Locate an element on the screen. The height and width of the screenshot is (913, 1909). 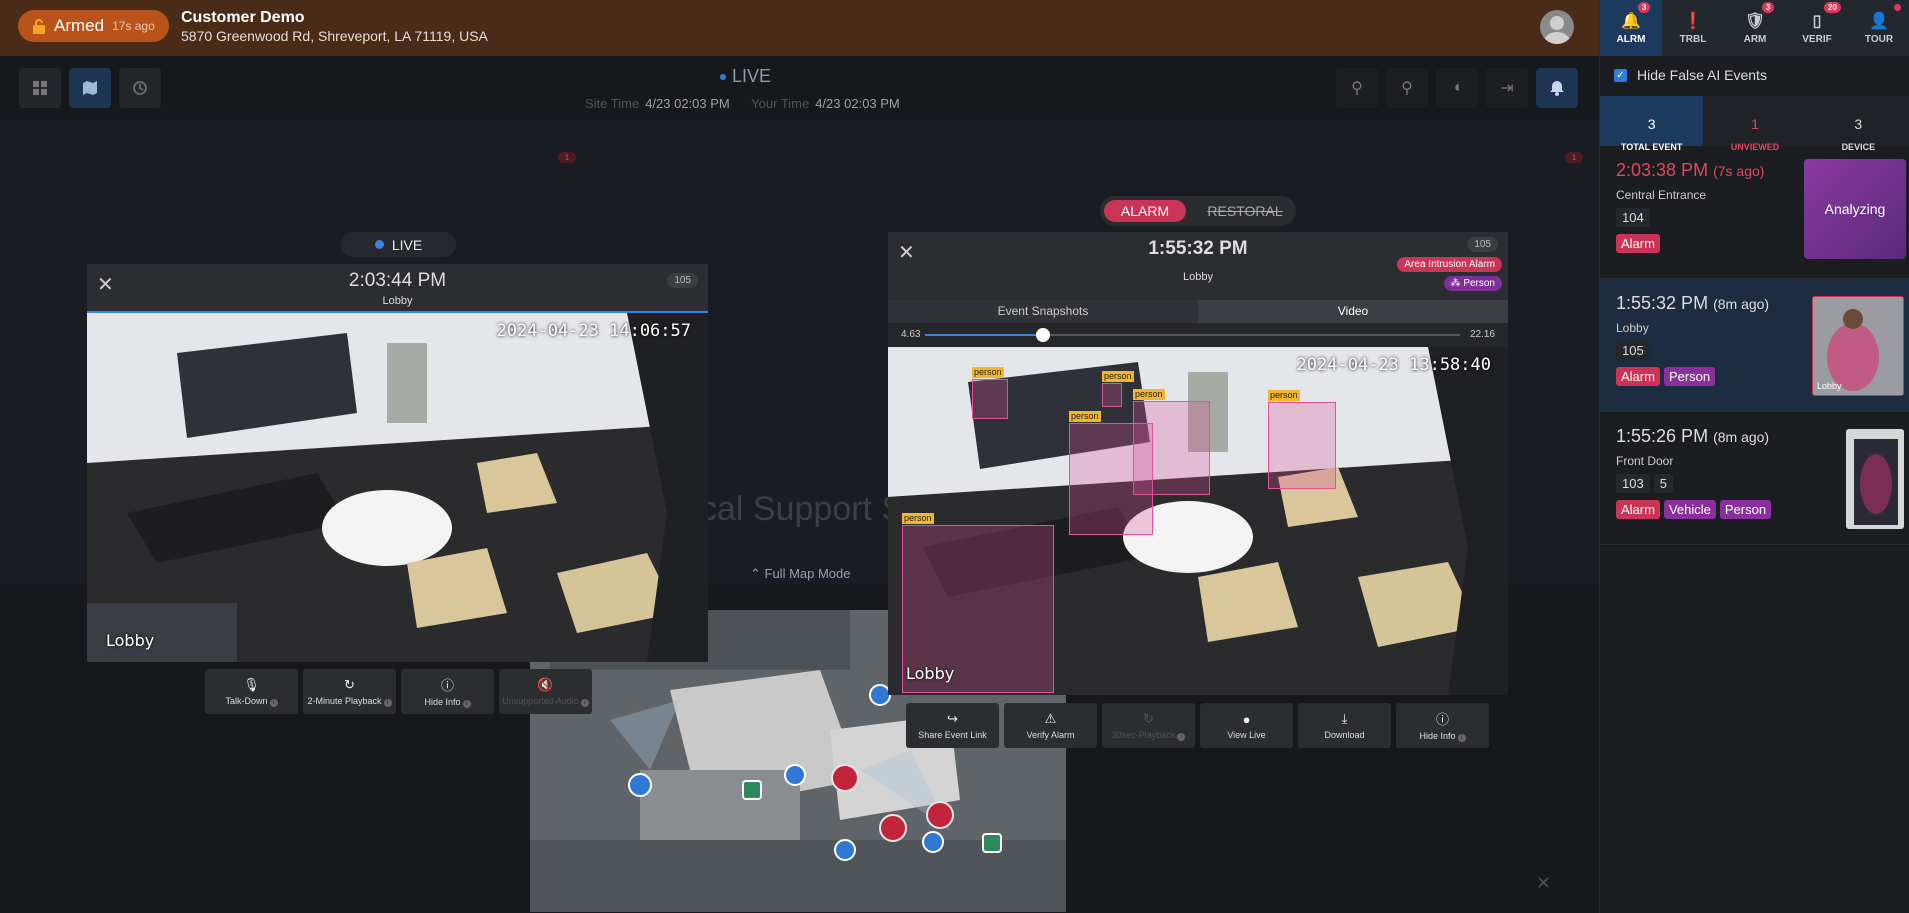
event-thumbnail: Lobby is located at coordinates (1858, 346).